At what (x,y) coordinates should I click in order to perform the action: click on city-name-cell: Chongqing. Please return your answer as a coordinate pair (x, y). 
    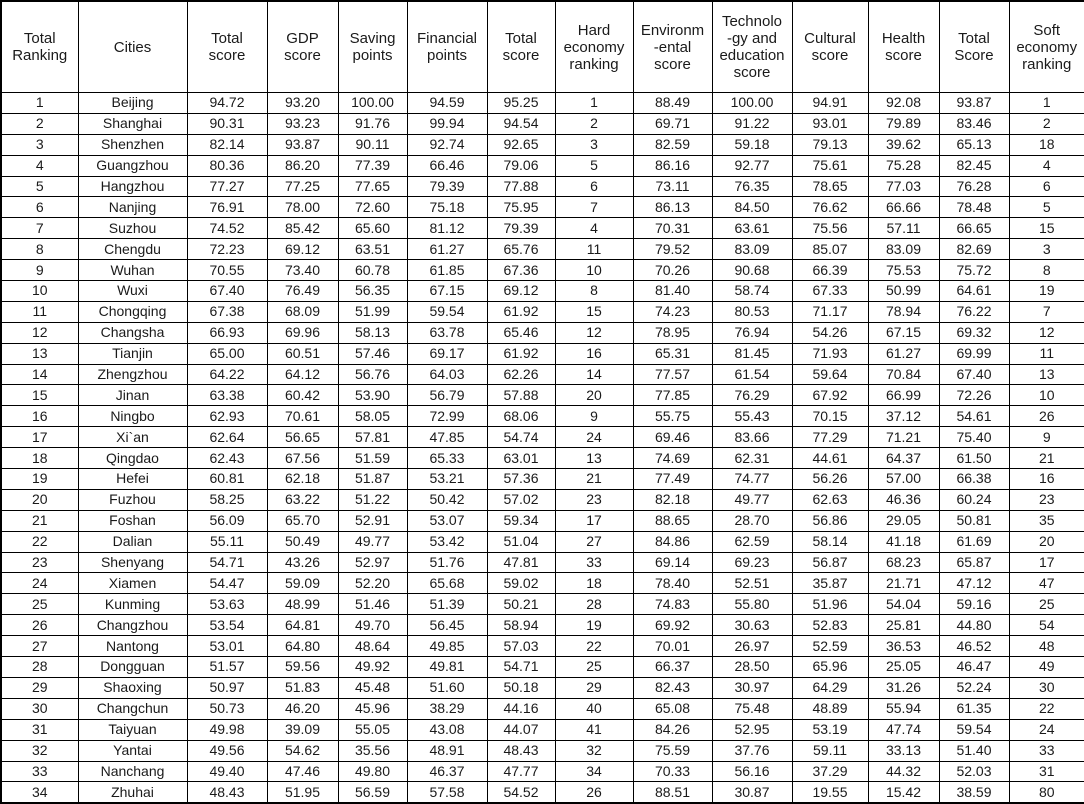
    Looking at the image, I should click on (132, 311).